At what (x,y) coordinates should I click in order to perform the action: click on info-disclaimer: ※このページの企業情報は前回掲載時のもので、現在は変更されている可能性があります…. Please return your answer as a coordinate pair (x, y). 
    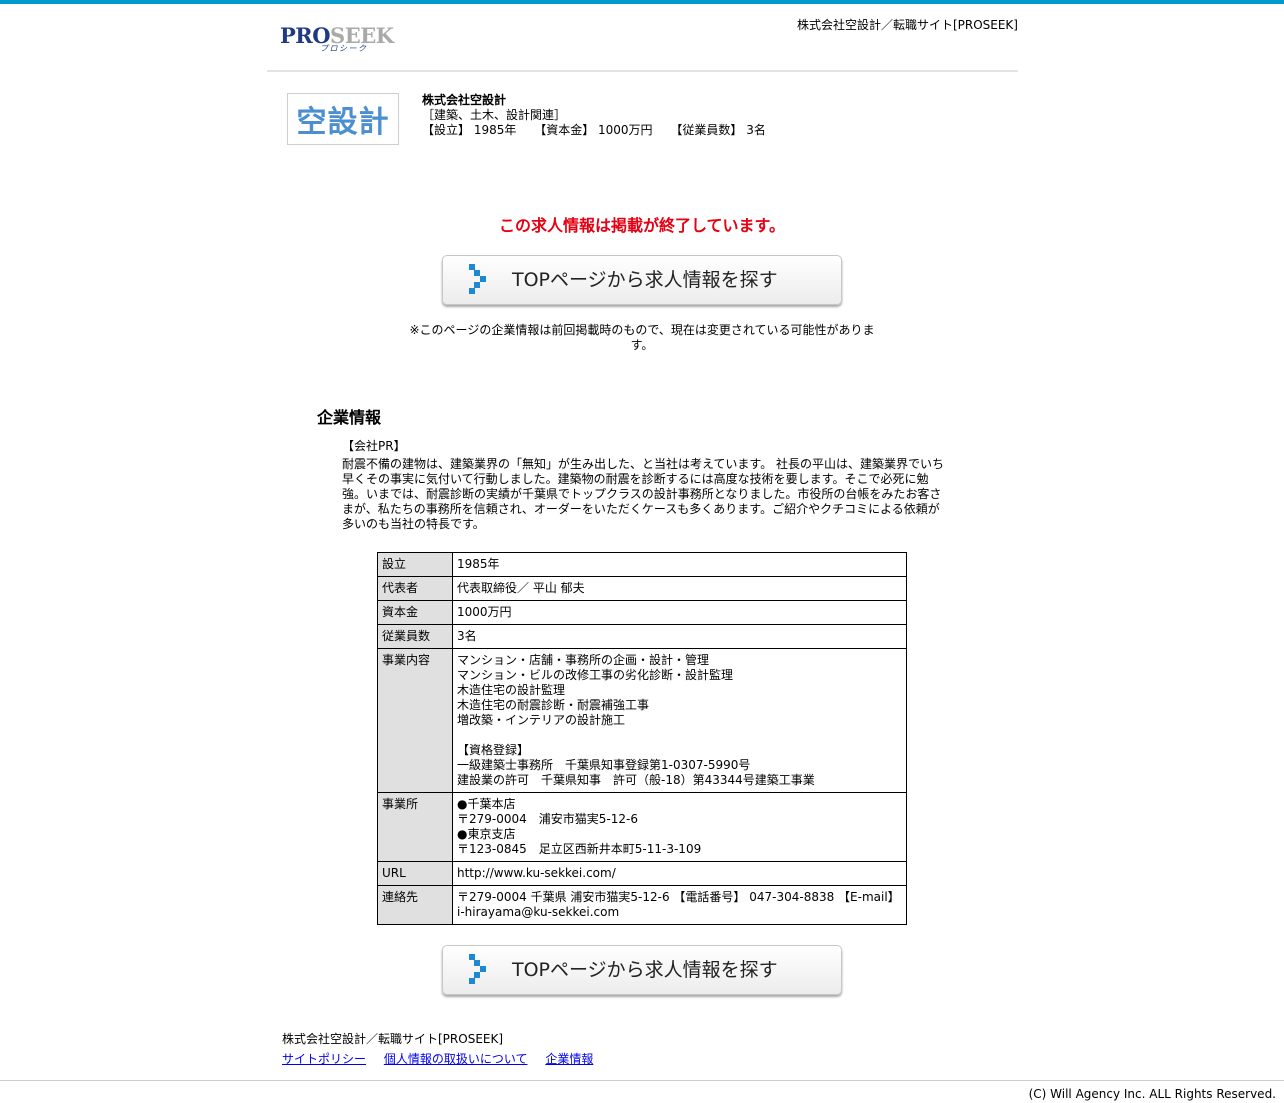
    Looking at the image, I should click on (642, 337).